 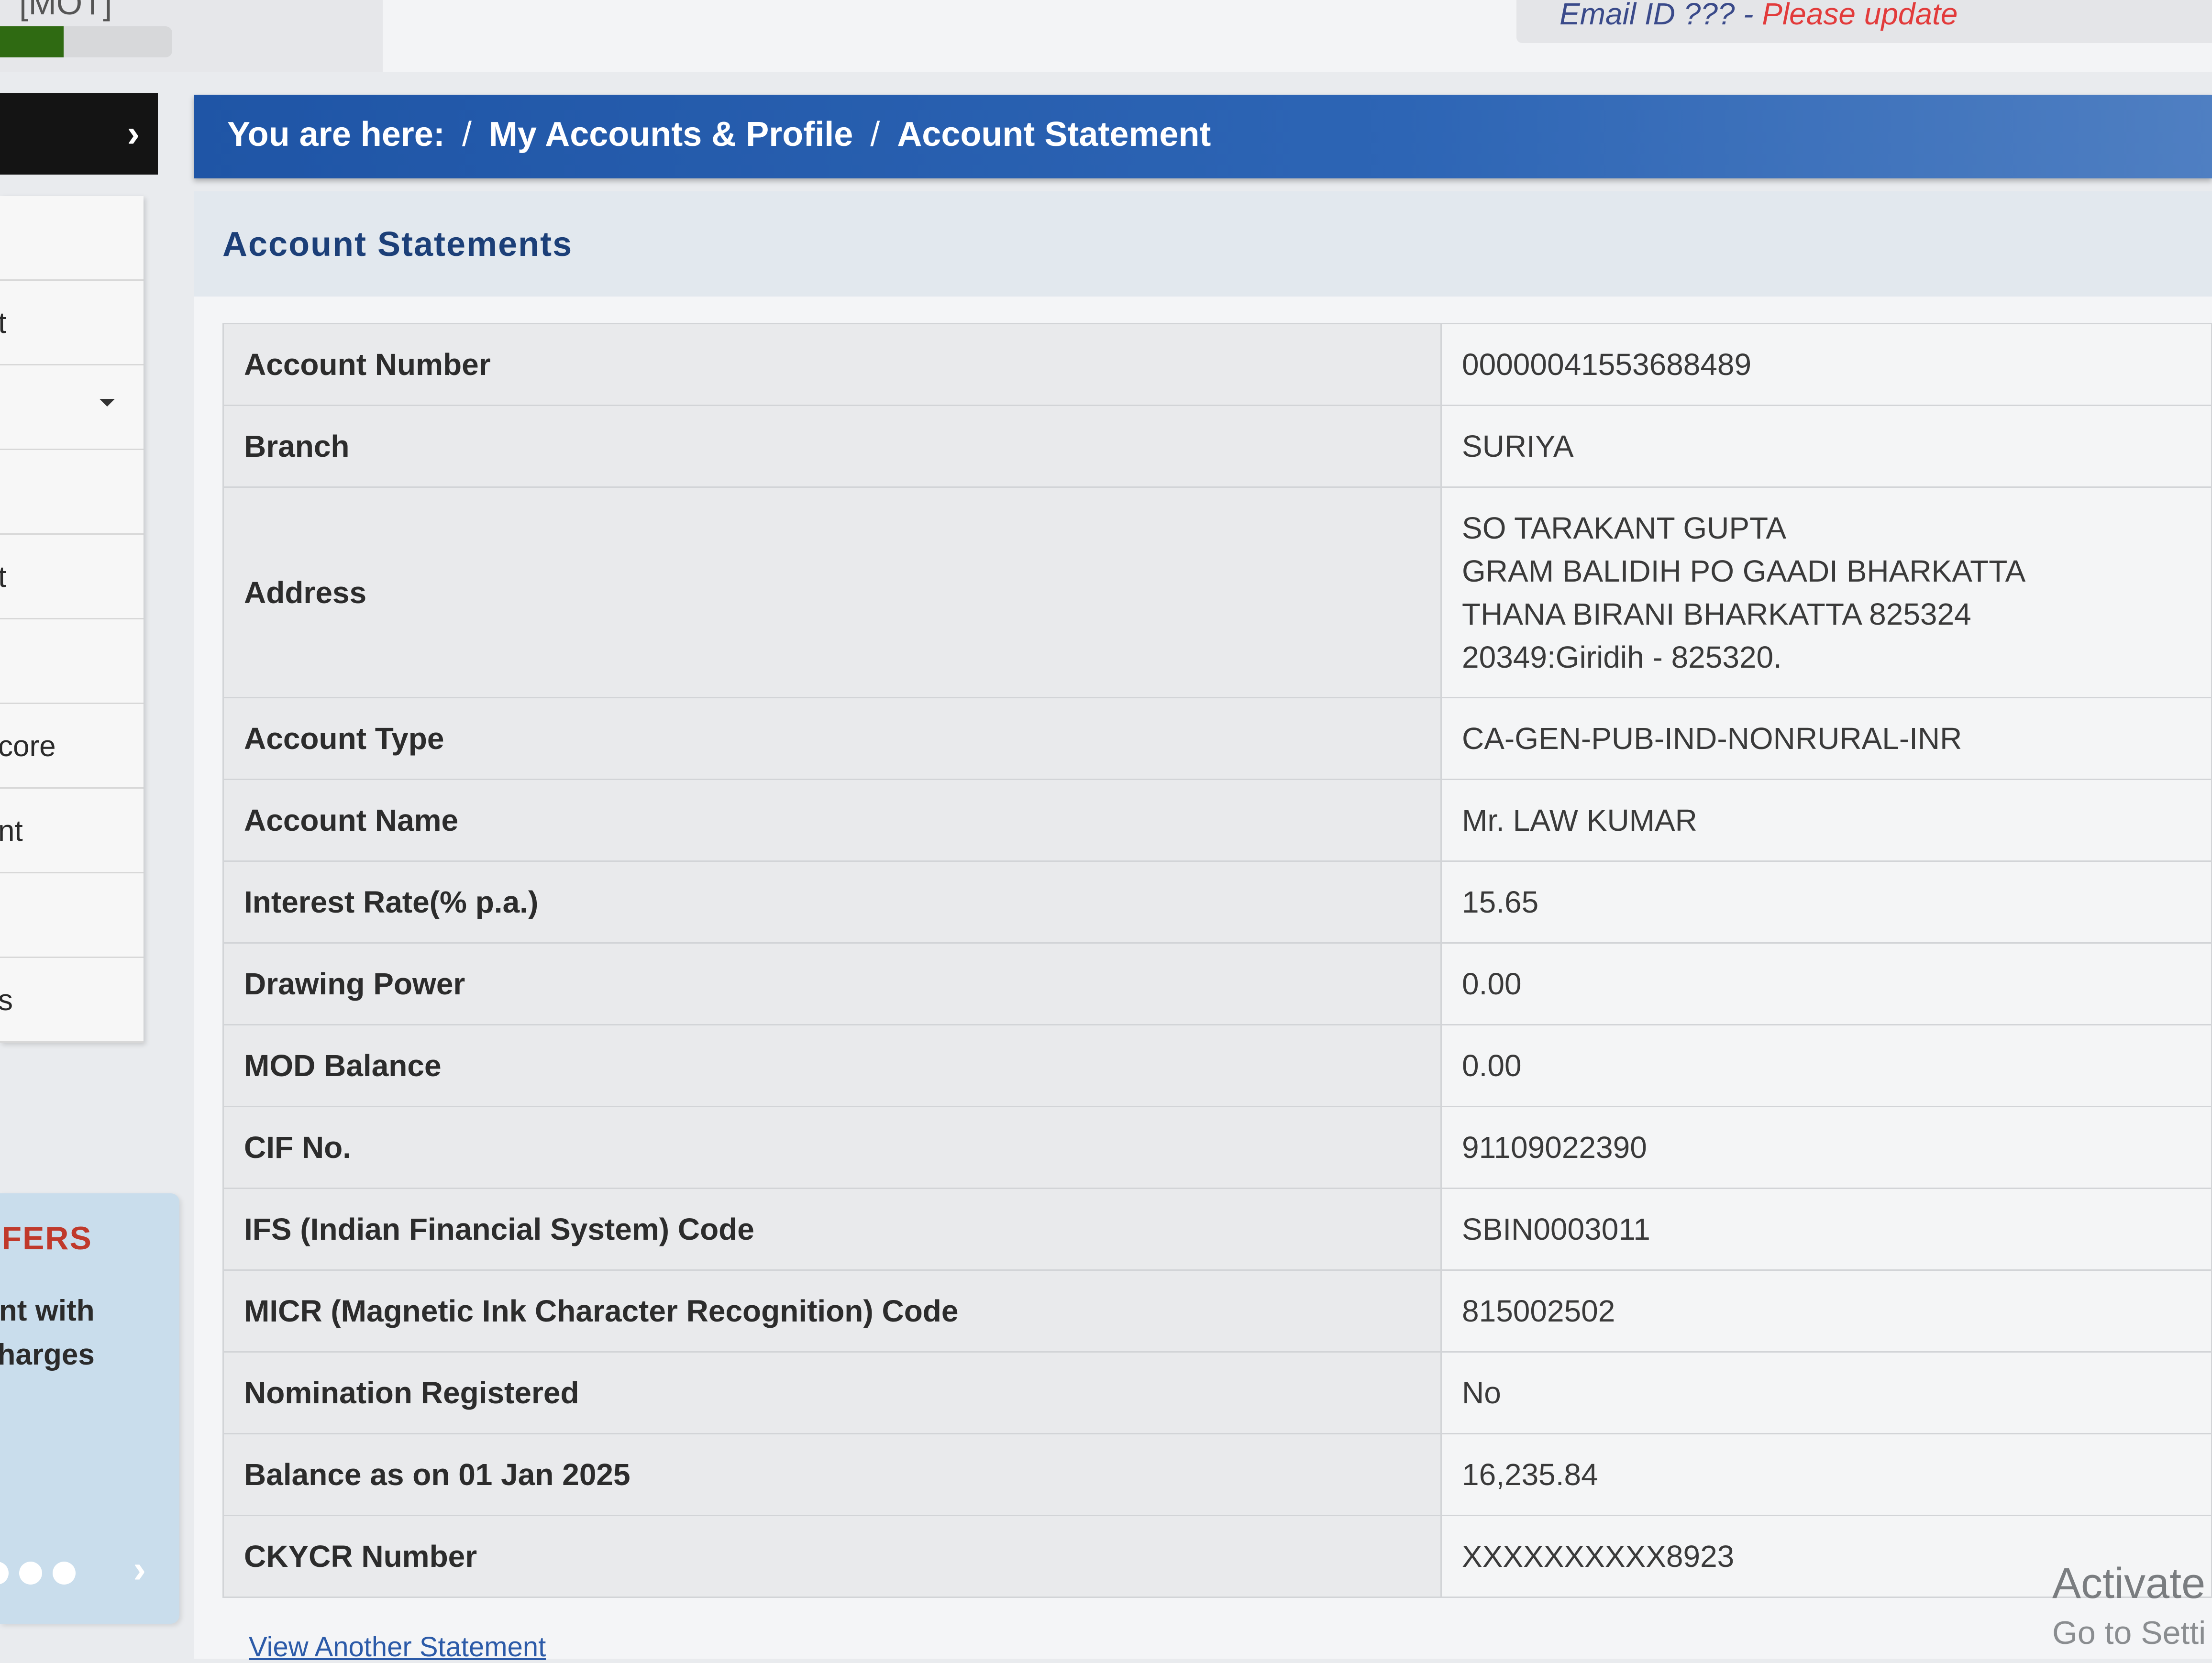 I want to click on field-label: Address, so click(x=832, y=592).